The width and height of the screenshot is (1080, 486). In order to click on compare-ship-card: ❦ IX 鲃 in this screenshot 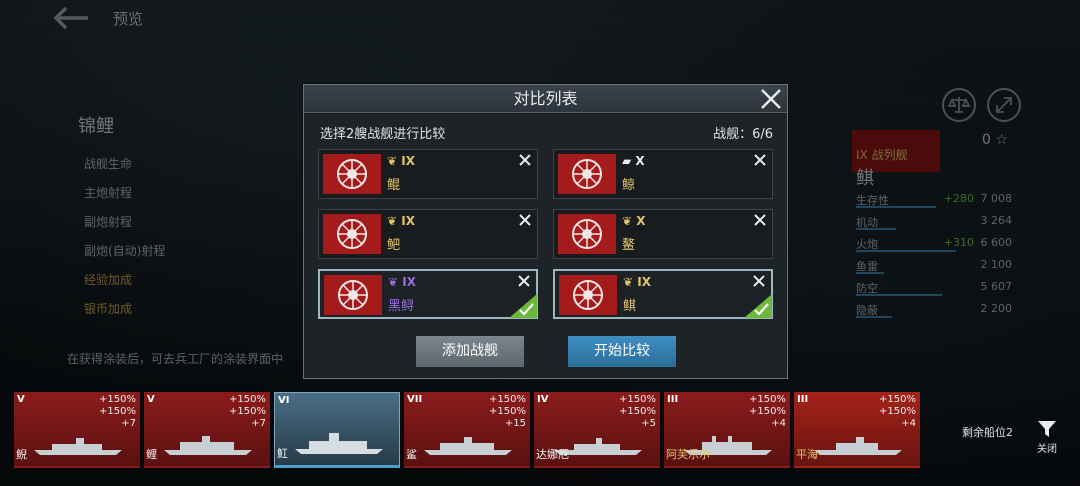, I will do `click(428, 234)`.